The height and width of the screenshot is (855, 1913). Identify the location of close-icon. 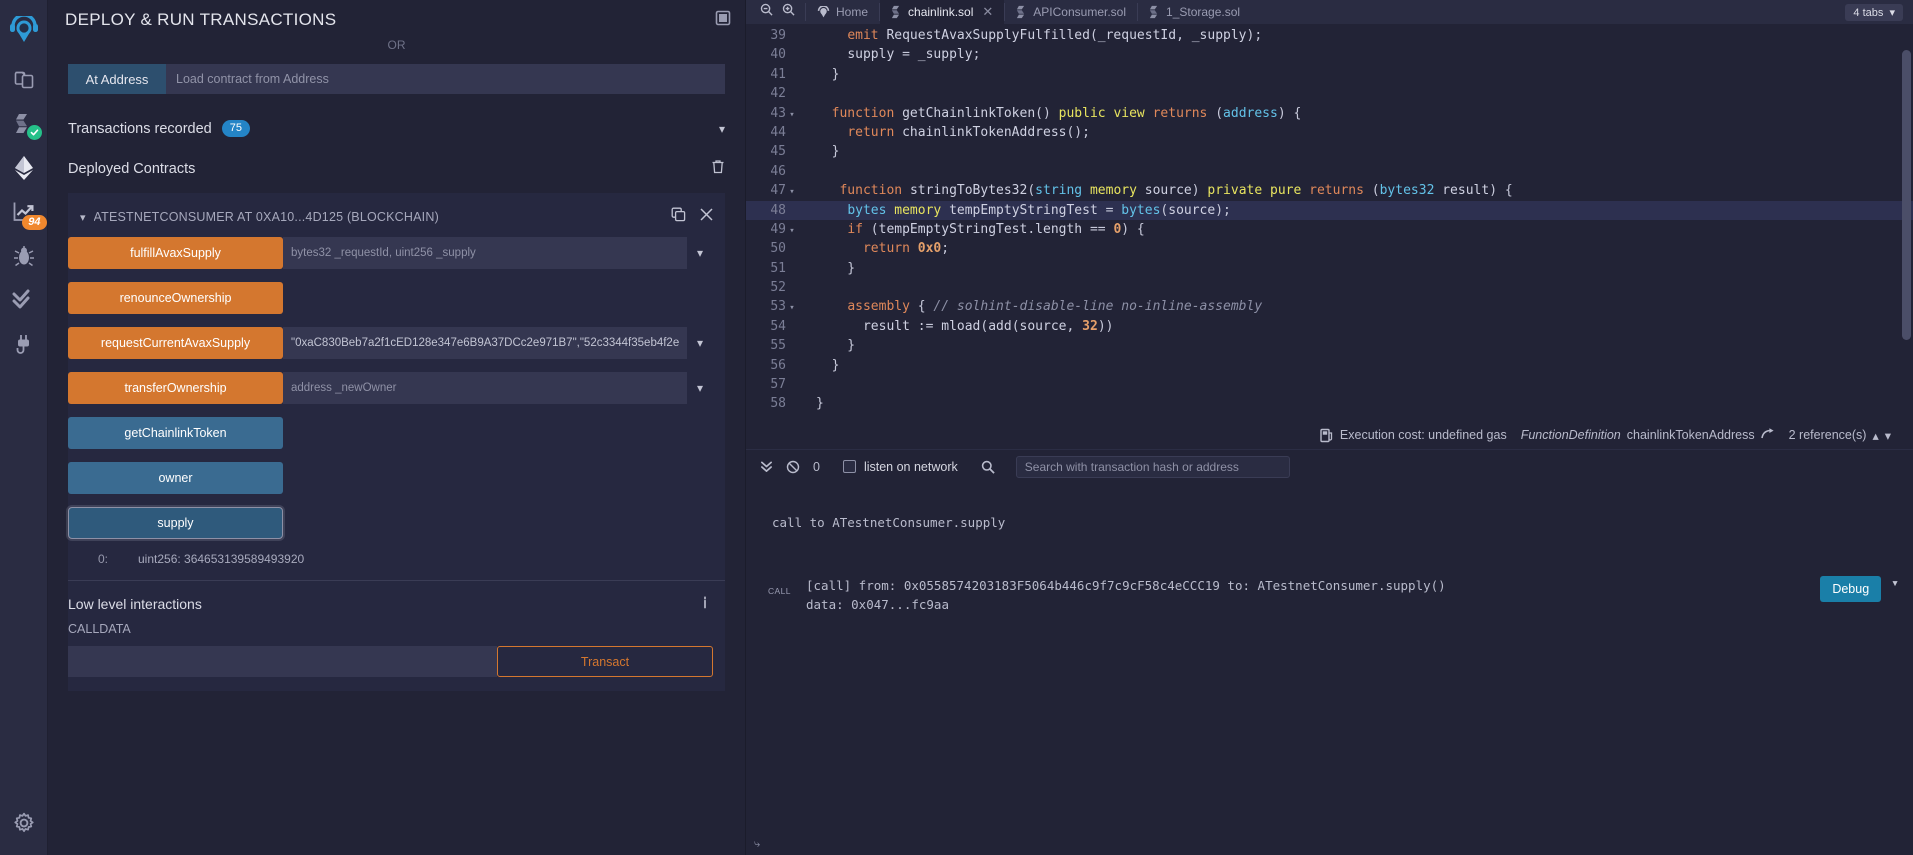
(706, 217).